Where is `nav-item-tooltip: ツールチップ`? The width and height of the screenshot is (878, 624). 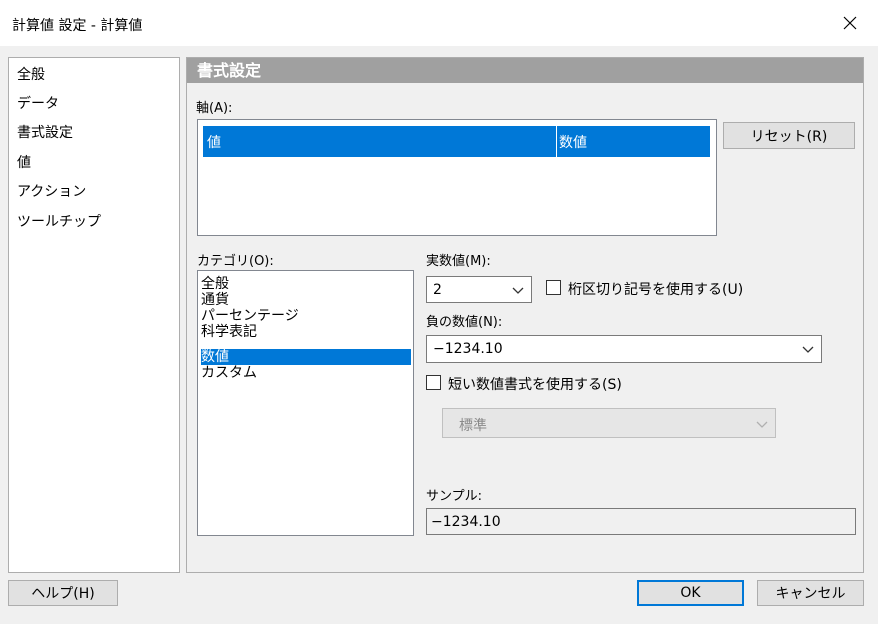
nav-item-tooltip: ツールチップ is located at coordinates (59, 221).